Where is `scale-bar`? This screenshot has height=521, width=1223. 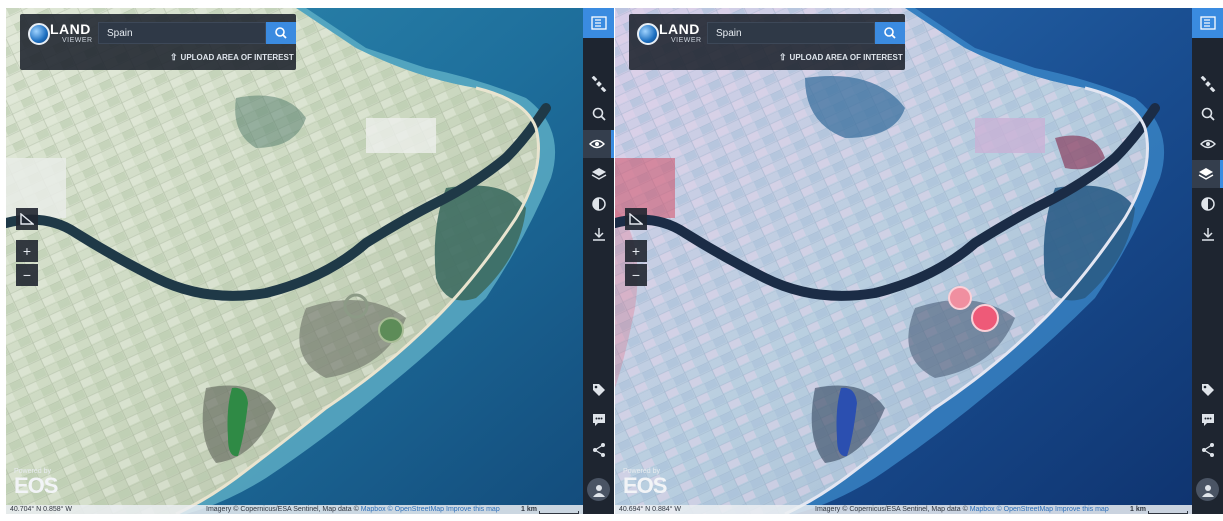
scale-bar is located at coordinates (559, 512).